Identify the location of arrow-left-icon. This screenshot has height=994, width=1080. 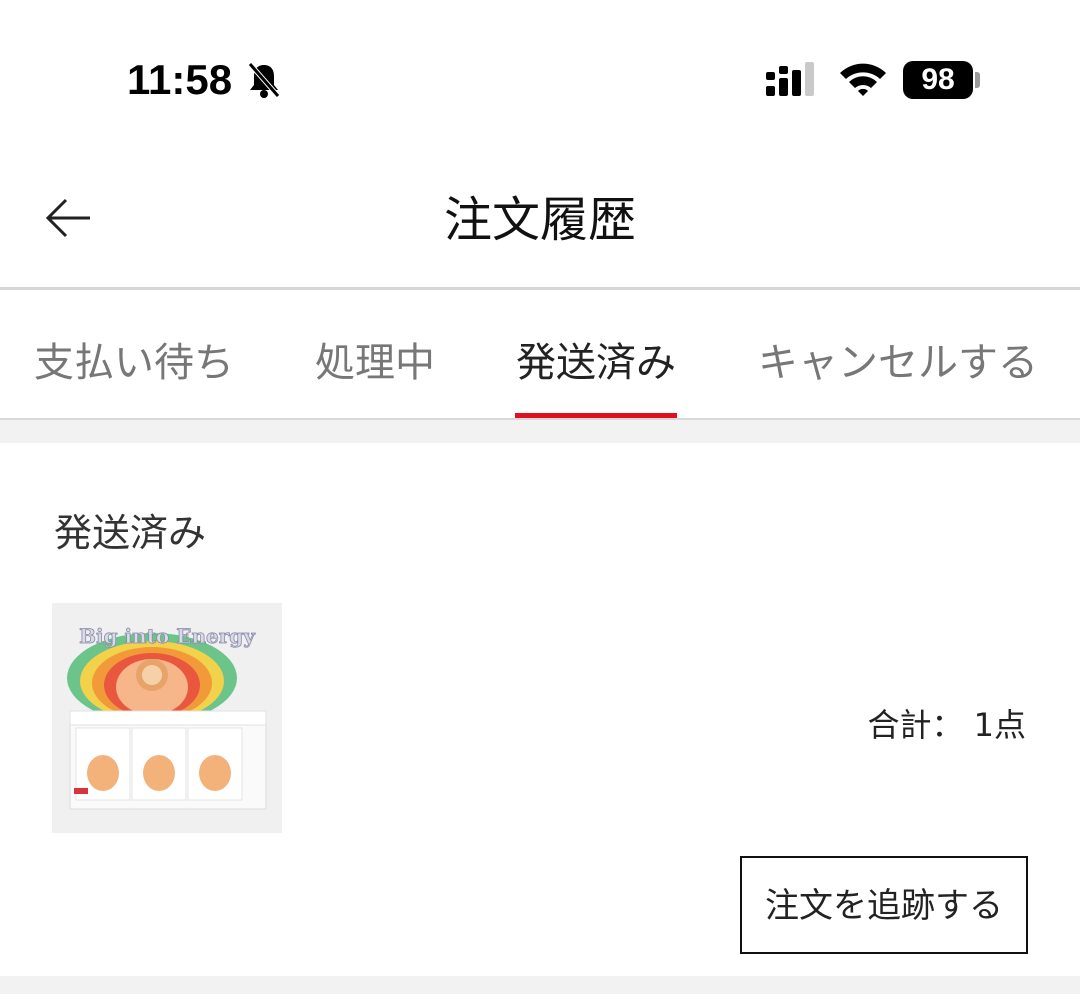
(68, 218).